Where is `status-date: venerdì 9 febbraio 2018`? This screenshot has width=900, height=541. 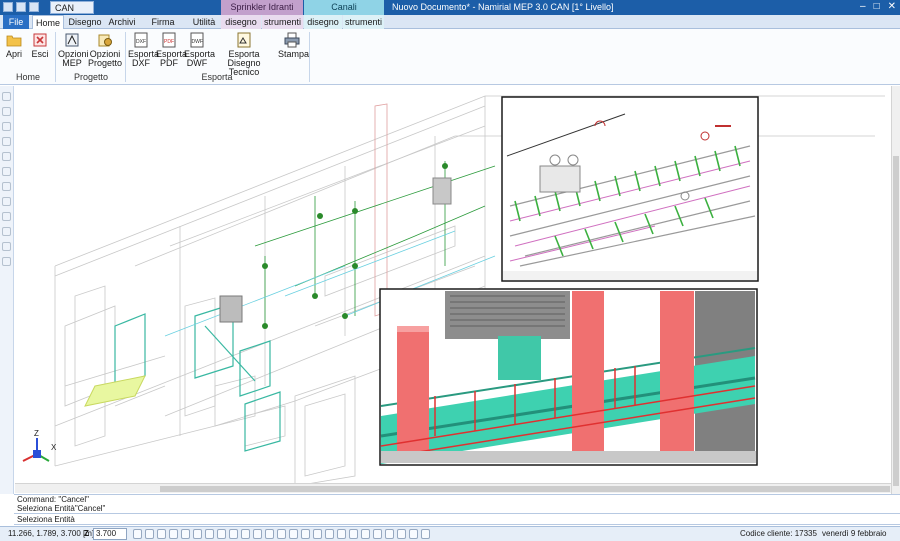 status-date: venerdì 9 febbraio 2018 is located at coordinates (854, 533).